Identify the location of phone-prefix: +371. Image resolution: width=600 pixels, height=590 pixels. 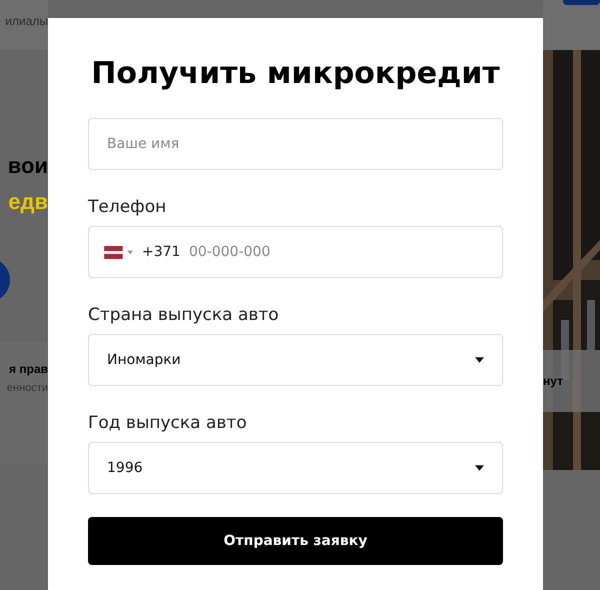
(161, 252).